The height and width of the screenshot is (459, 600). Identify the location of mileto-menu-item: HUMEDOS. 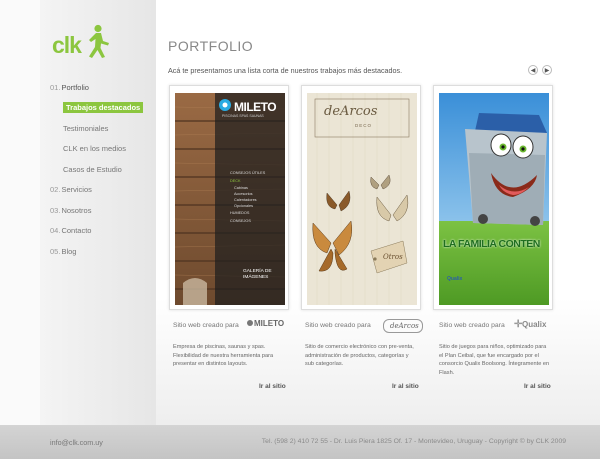
(240, 213).